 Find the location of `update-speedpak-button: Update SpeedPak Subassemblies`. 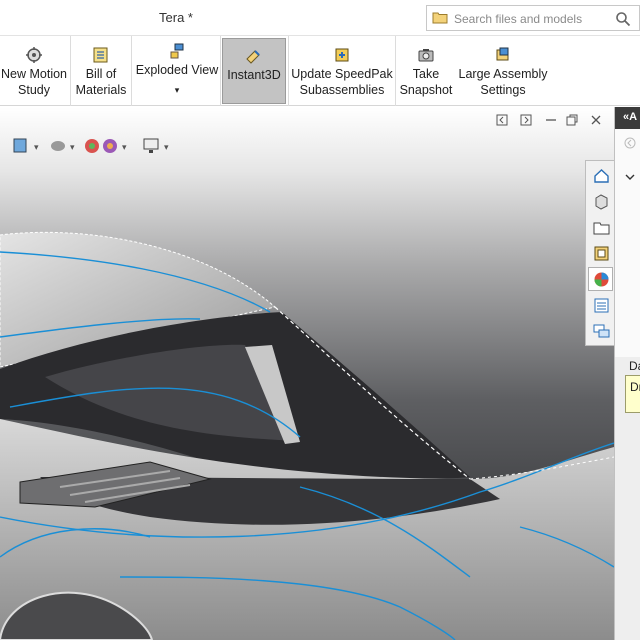

update-speedpak-button: Update SpeedPak Subassemblies is located at coordinates (342, 71).